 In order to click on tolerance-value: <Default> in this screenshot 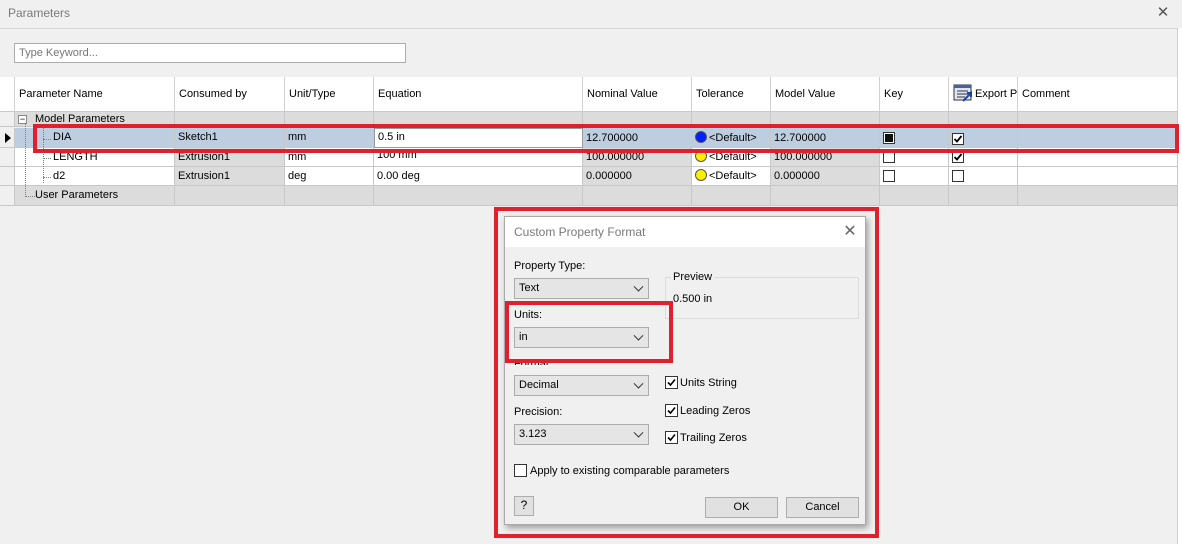, I will do `click(733, 176)`.